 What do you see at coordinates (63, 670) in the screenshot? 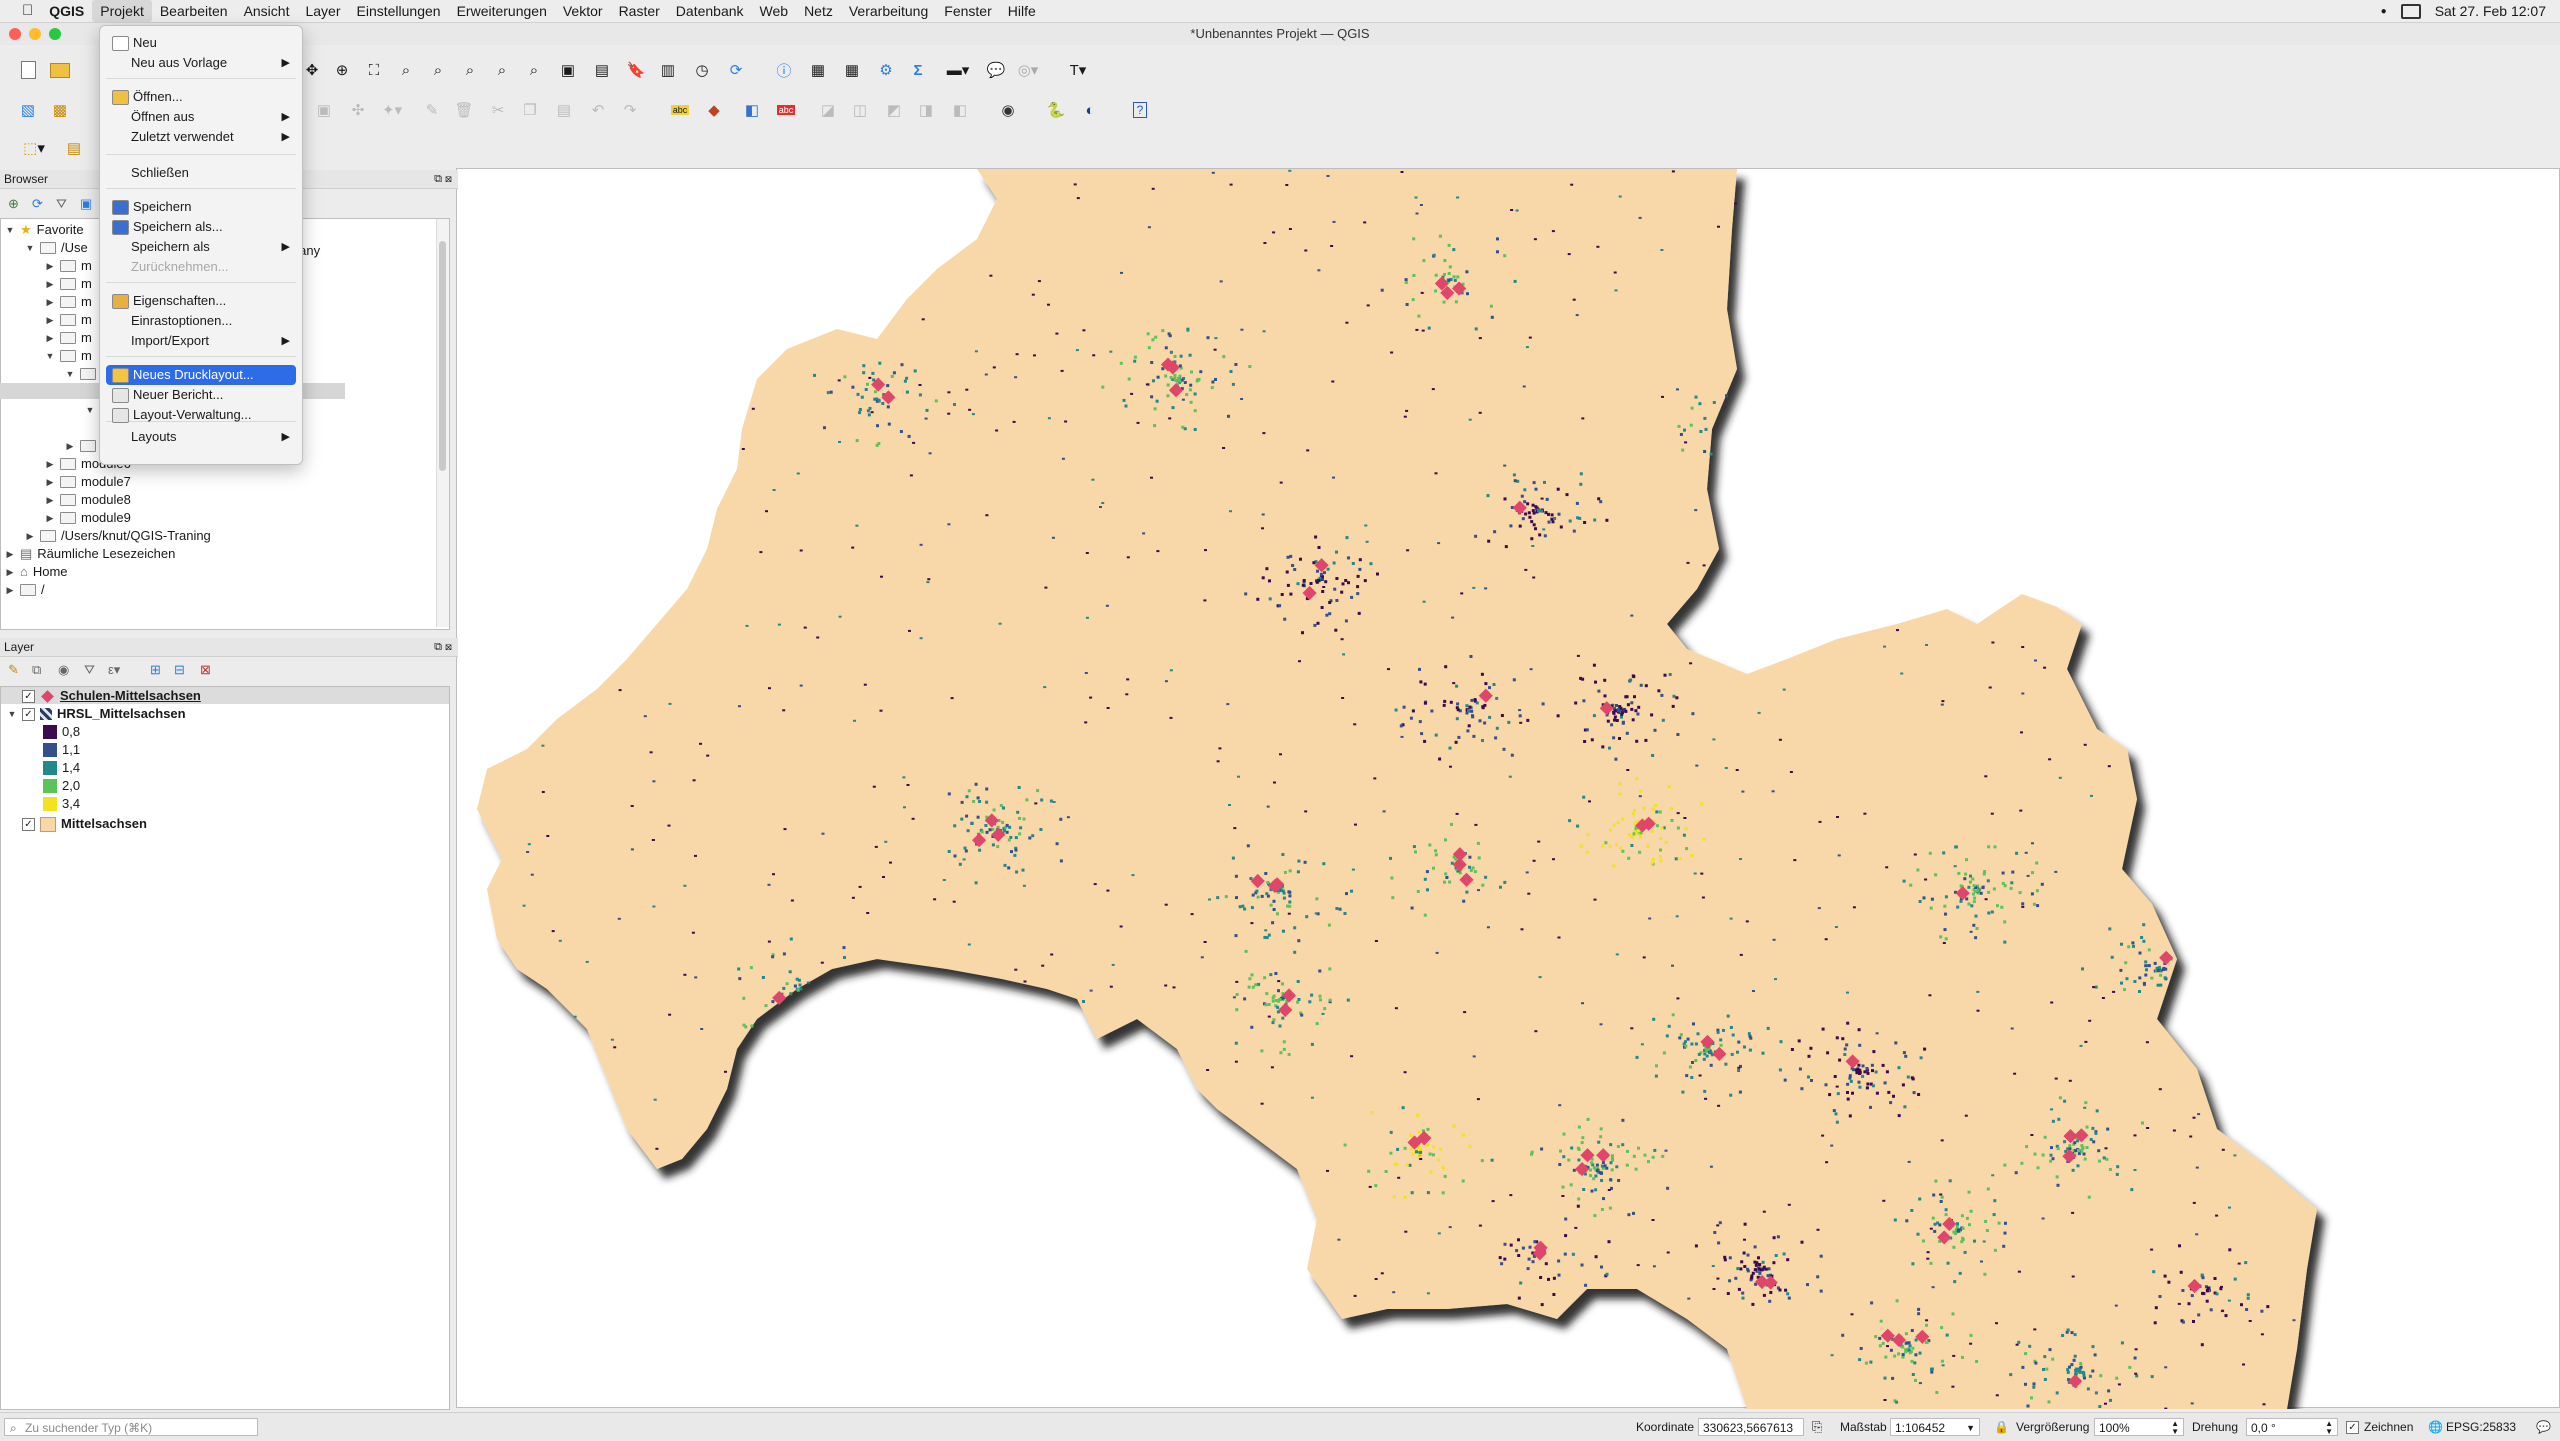
I see `manage-themes-icon: ◉` at bounding box center [63, 670].